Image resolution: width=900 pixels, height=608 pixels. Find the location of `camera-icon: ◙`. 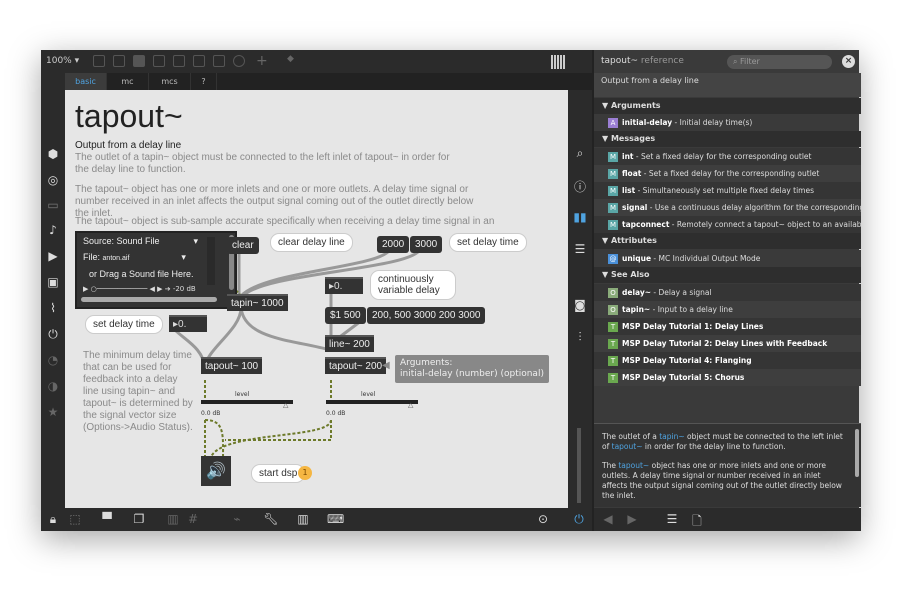

camera-icon: ◙ is located at coordinates (580, 305).